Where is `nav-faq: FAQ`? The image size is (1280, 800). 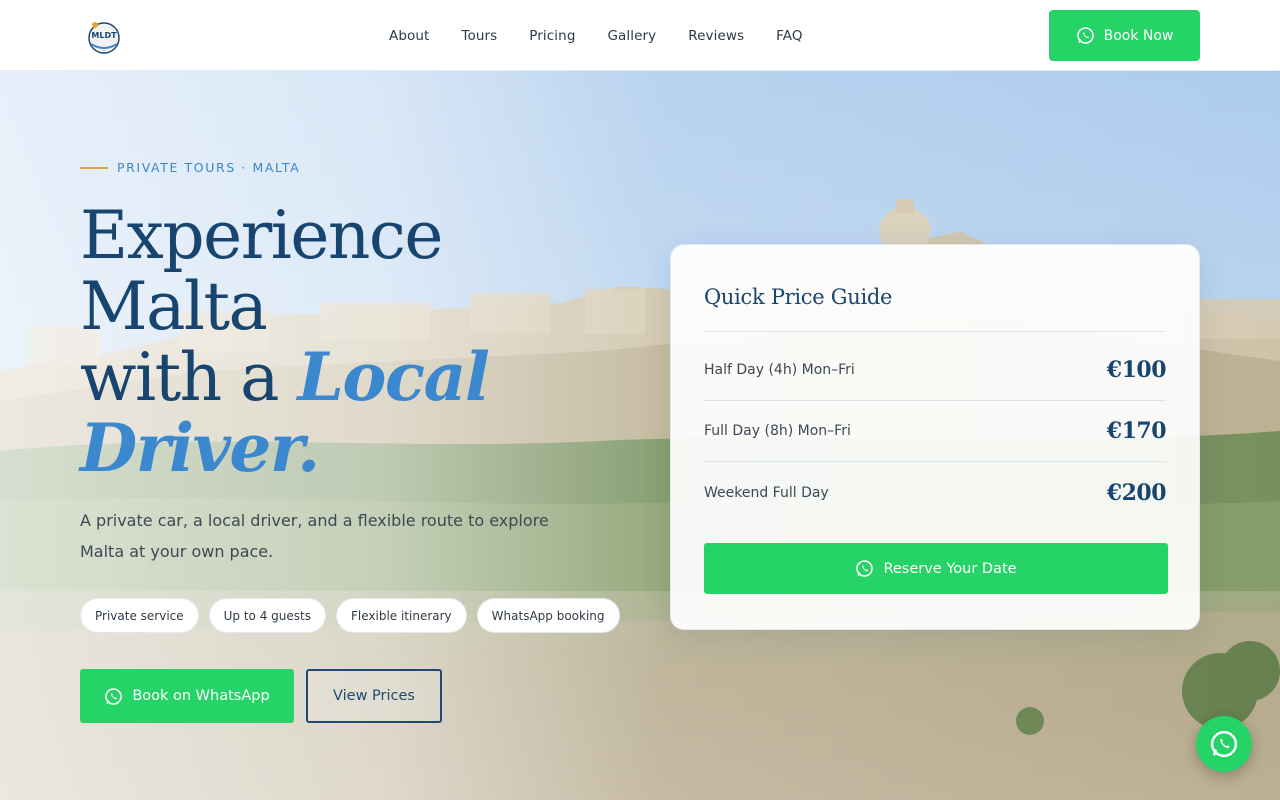
nav-faq: FAQ is located at coordinates (789, 36).